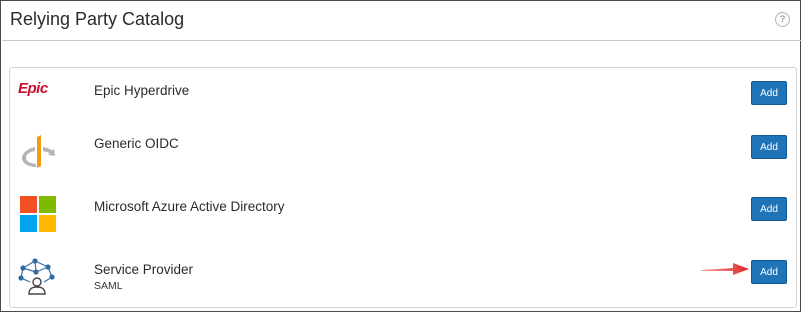 This screenshot has height=314, width=803. I want to click on epic-logo: Epic, so click(33, 89).